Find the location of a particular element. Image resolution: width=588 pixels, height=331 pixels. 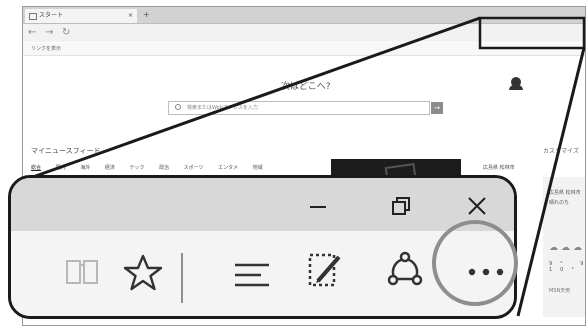

hub-lines-icon is located at coordinates (252, 275).